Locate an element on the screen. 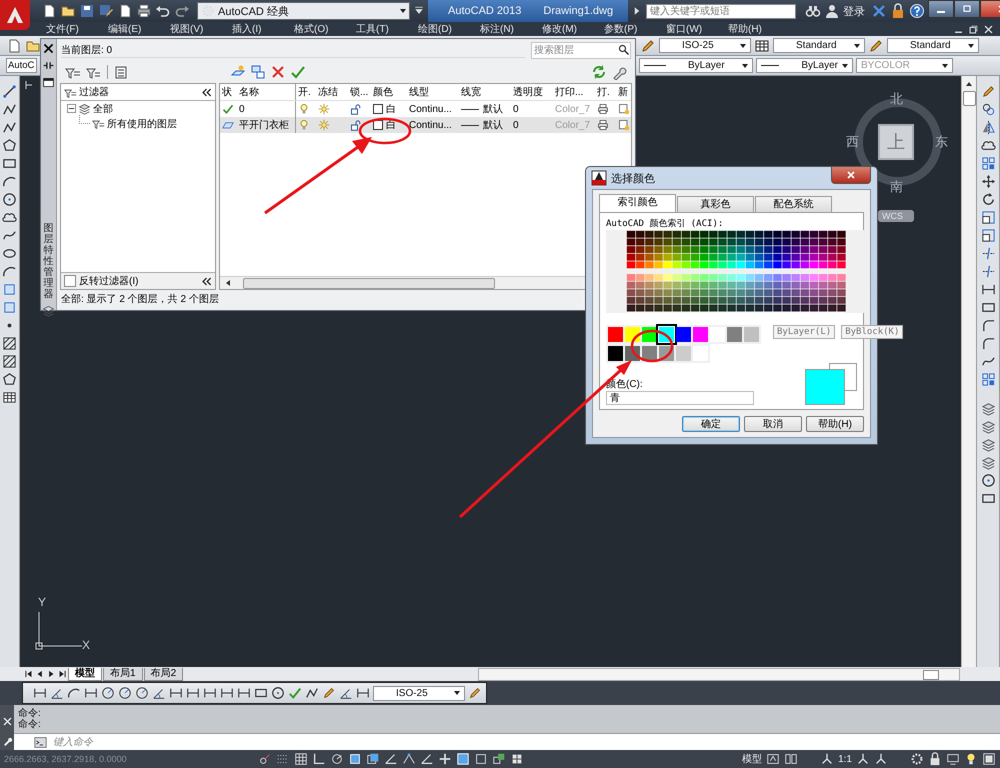  application-title: AutoCAD 2013 is located at coordinates (485, 11).